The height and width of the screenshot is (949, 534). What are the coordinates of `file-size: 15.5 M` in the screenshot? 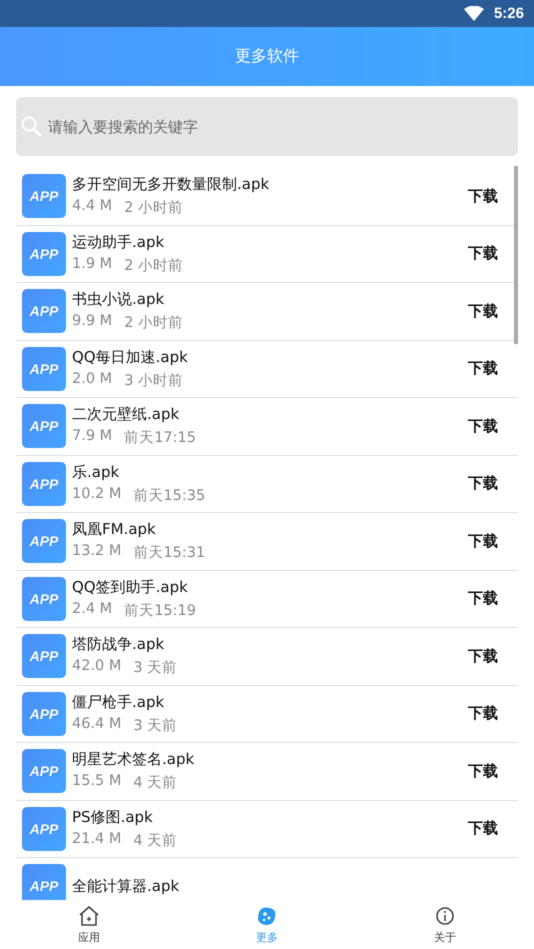 It's located at (97, 782).